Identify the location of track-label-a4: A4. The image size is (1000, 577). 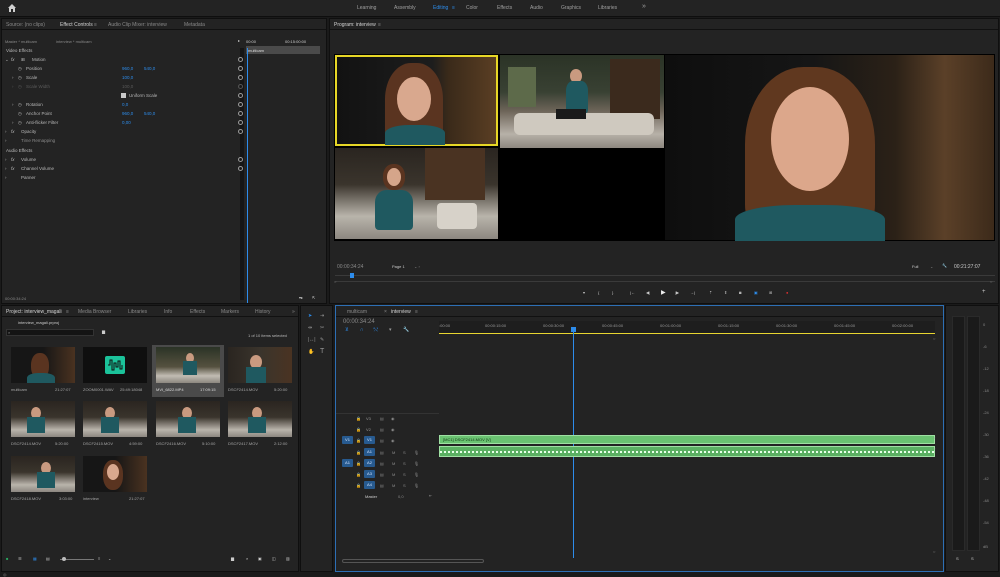
(369, 485).